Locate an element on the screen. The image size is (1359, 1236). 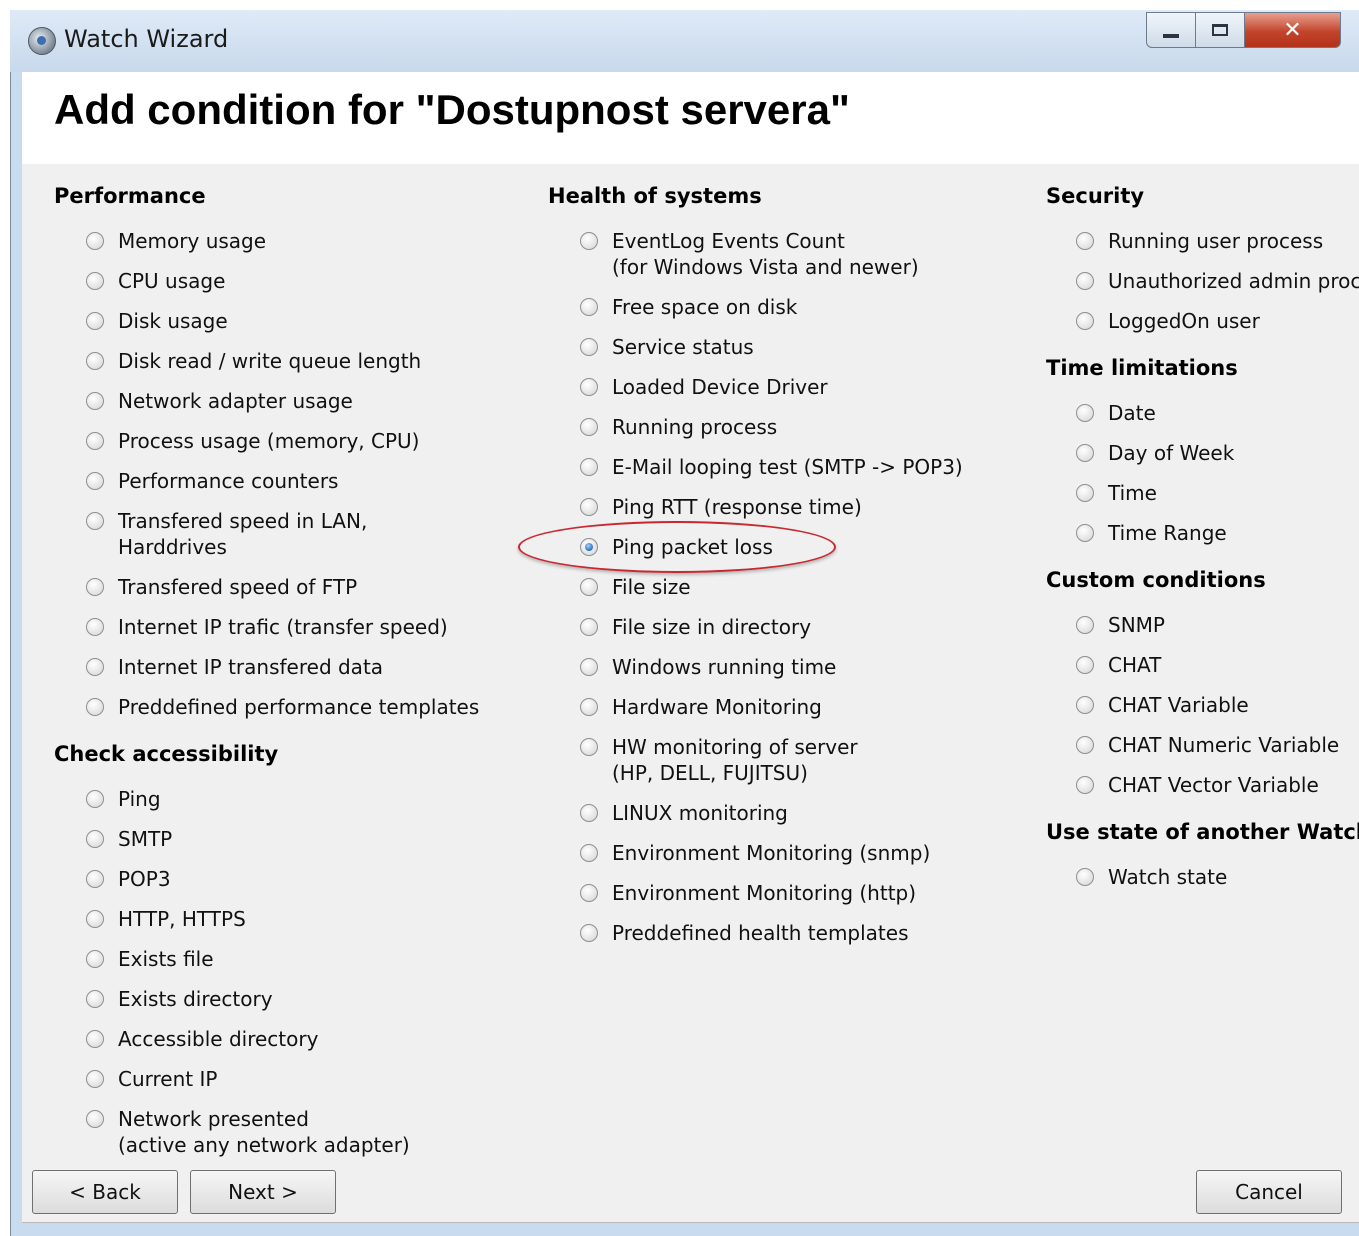
option-environment-monitoring-snmp: Environment Monitoring (snmp) is located at coordinates (755, 853).